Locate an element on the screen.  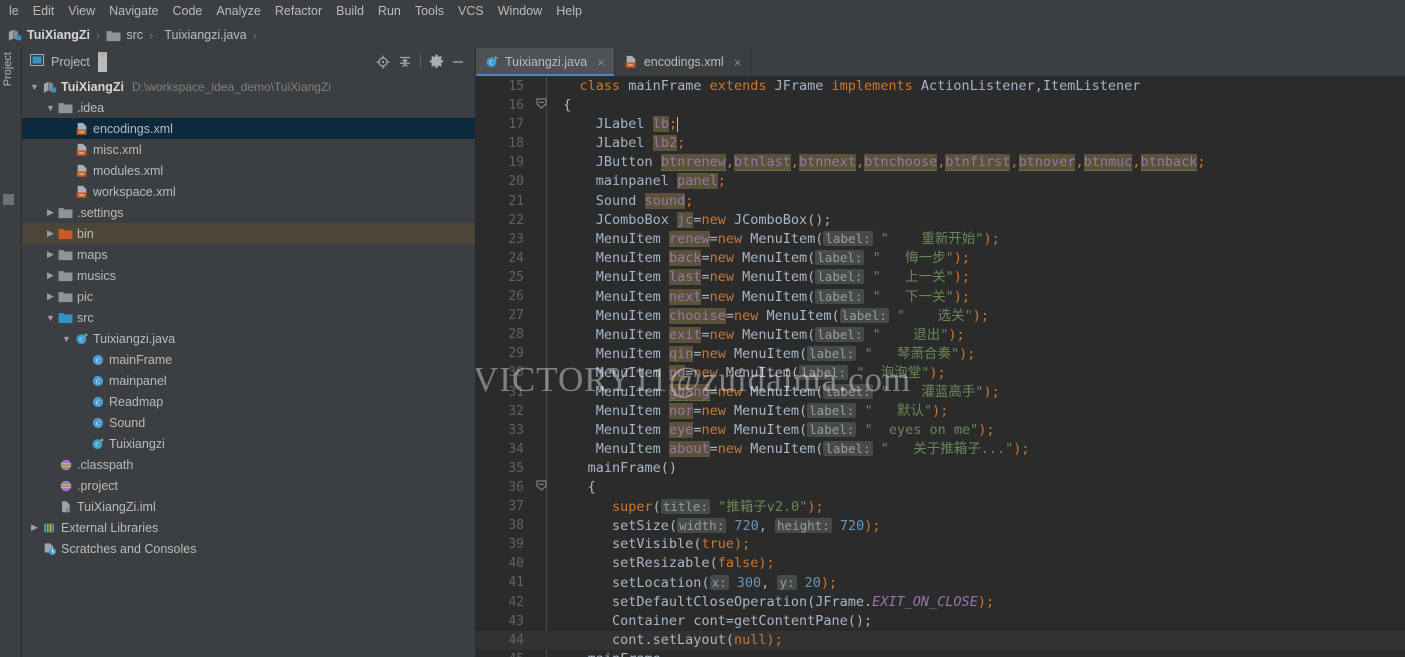
code-line: 39 setVisible(true); is located at coordinates (940, 544).